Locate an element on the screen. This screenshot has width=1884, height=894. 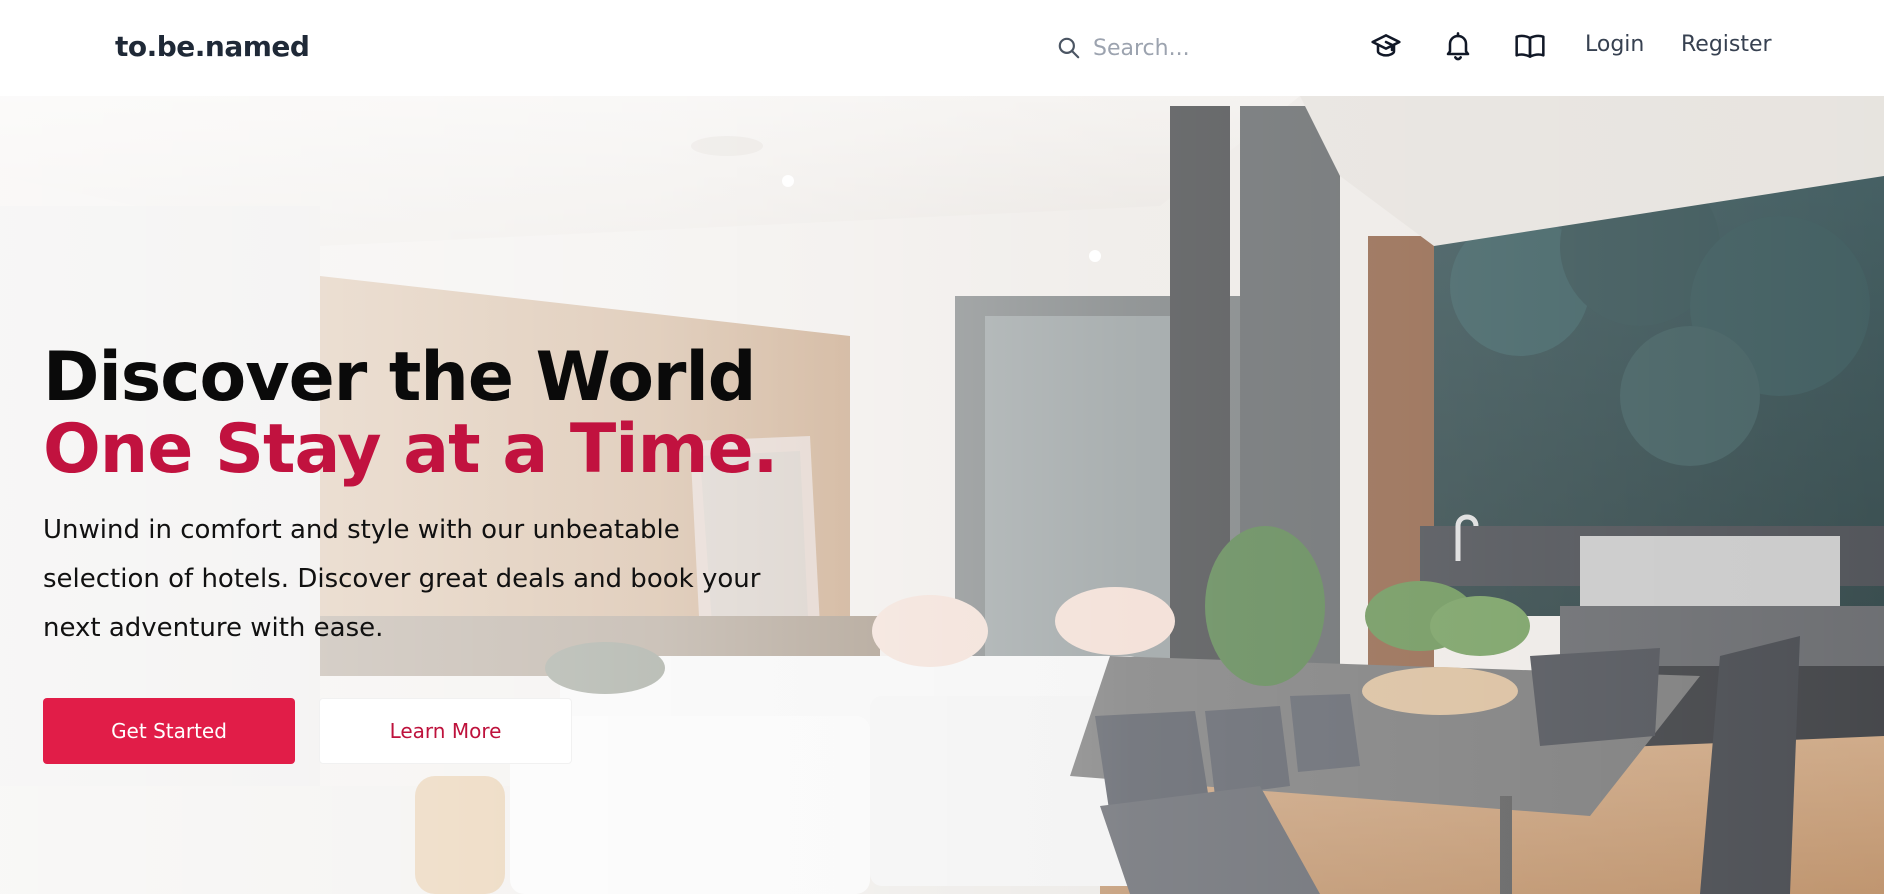
brand-logo: to.be.named is located at coordinates (212, 46).